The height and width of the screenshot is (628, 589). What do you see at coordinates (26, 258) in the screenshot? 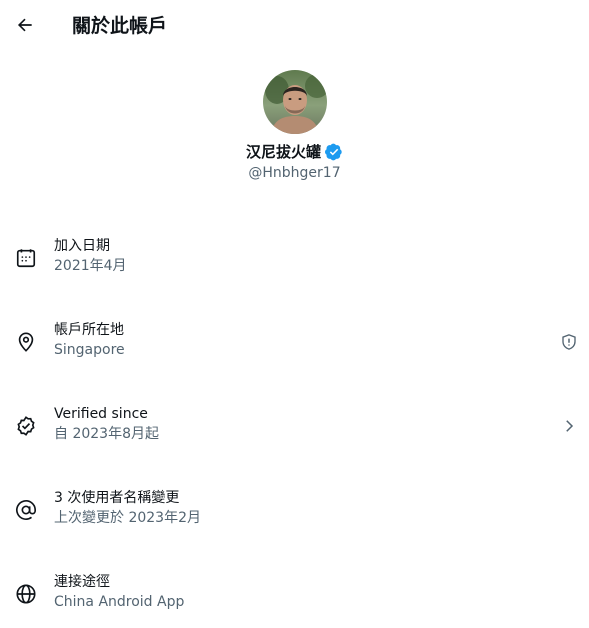
I see `calendar-icon` at bounding box center [26, 258].